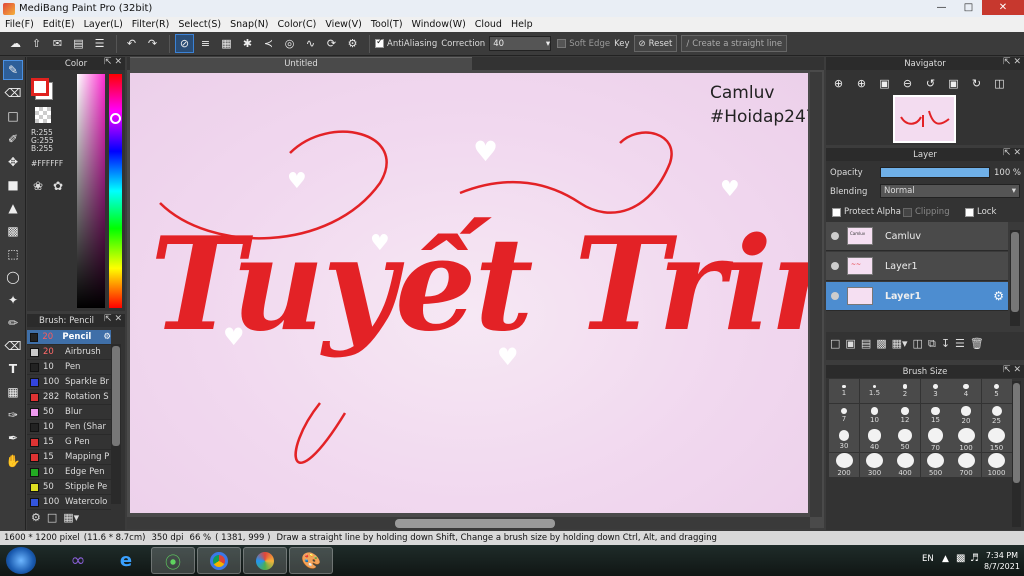 Image resolution: width=1024 pixels, height=576 pixels. What do you see at coordinates (69, 397) in the screenshot?
I see `brush-item-rotation: 282 Rotation S` at bounding box center [69, 397].